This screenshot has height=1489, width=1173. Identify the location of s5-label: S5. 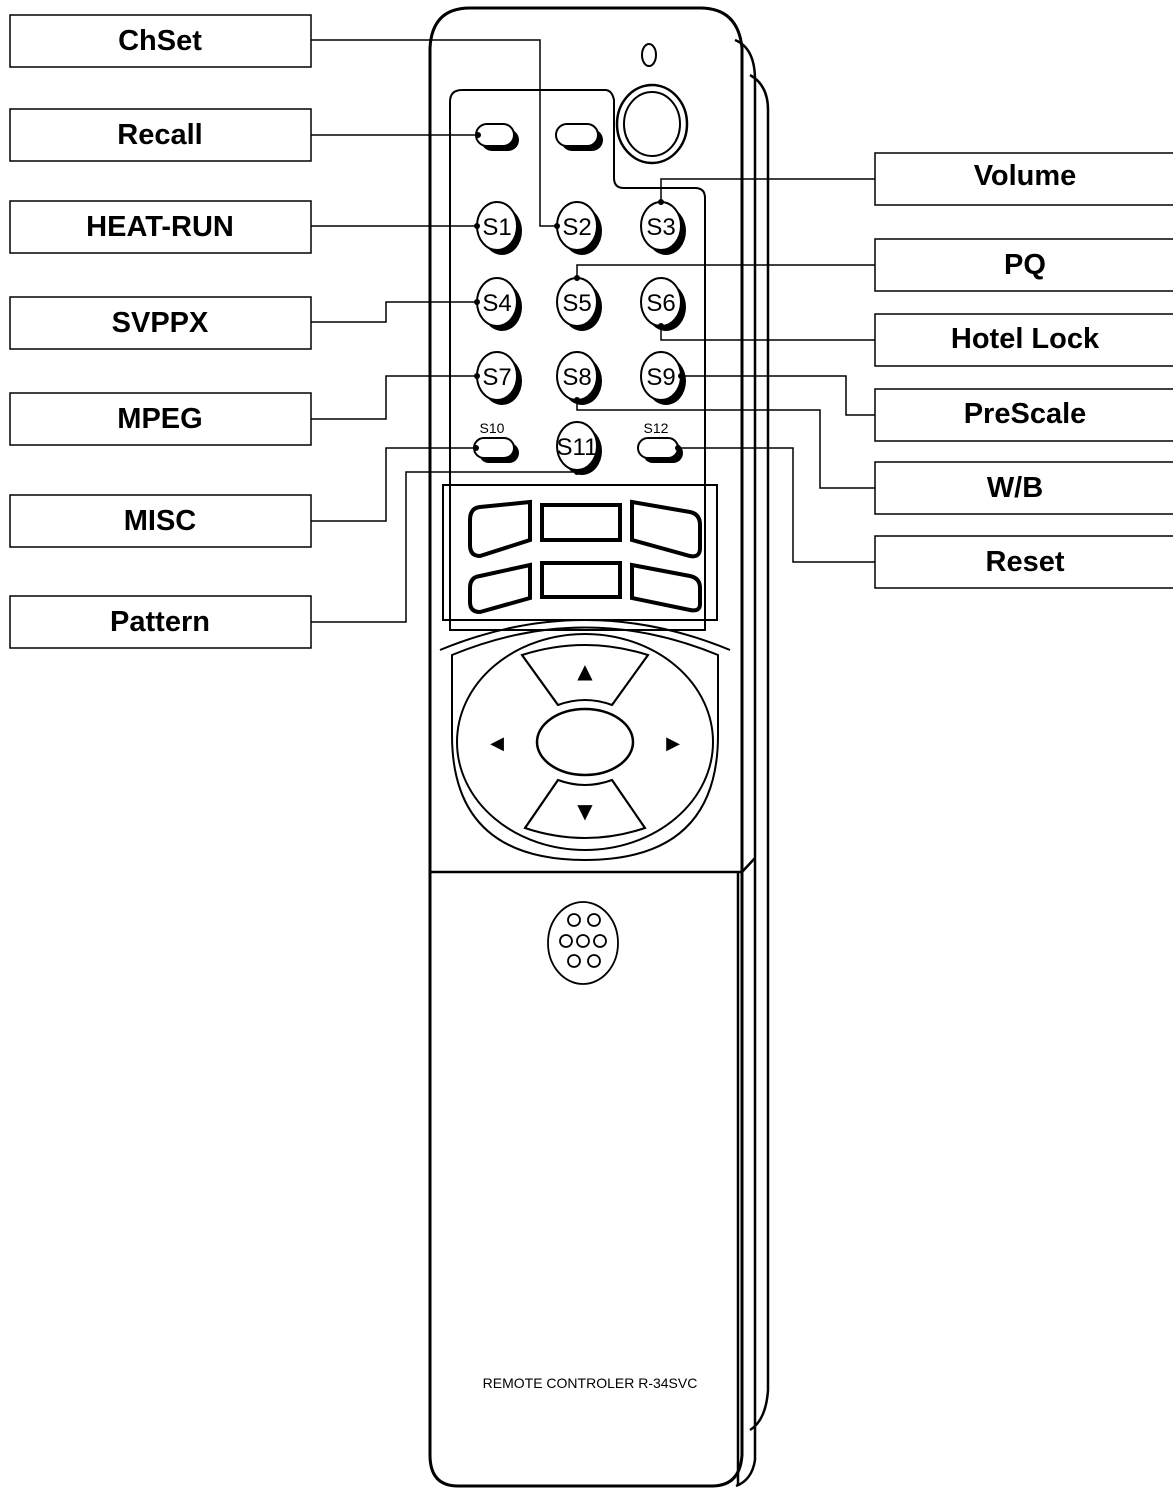
(576, 303).